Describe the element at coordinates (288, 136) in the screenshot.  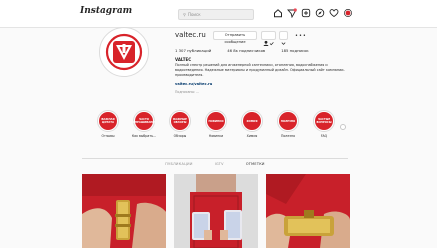
I see `highlight-label: Полезно` at that location.